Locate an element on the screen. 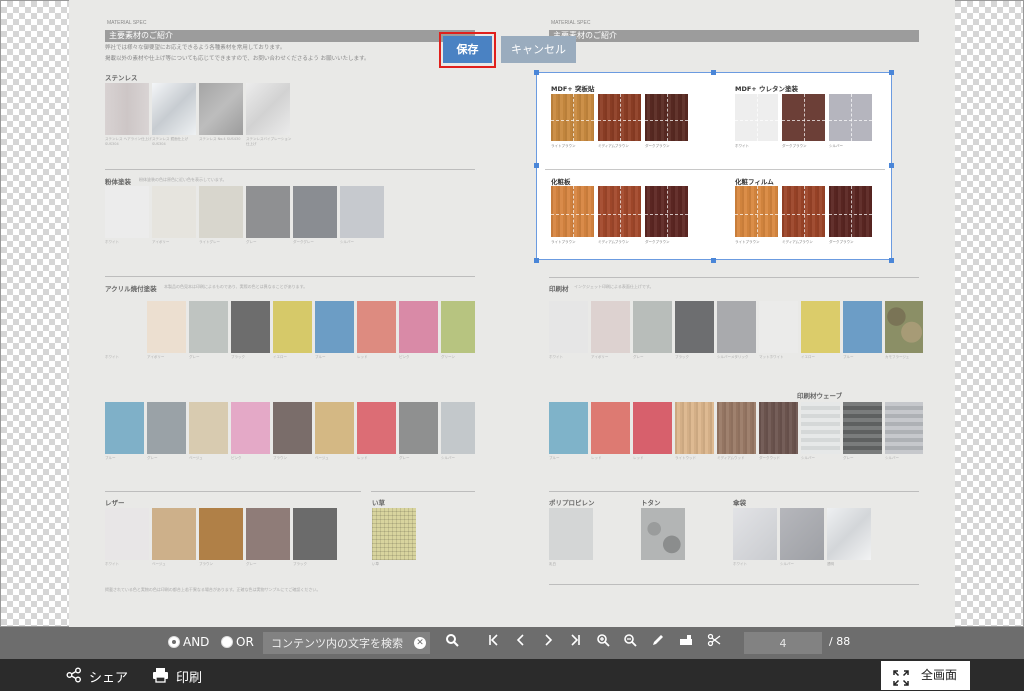  next-page-icon is located at coordinates (548, 643).